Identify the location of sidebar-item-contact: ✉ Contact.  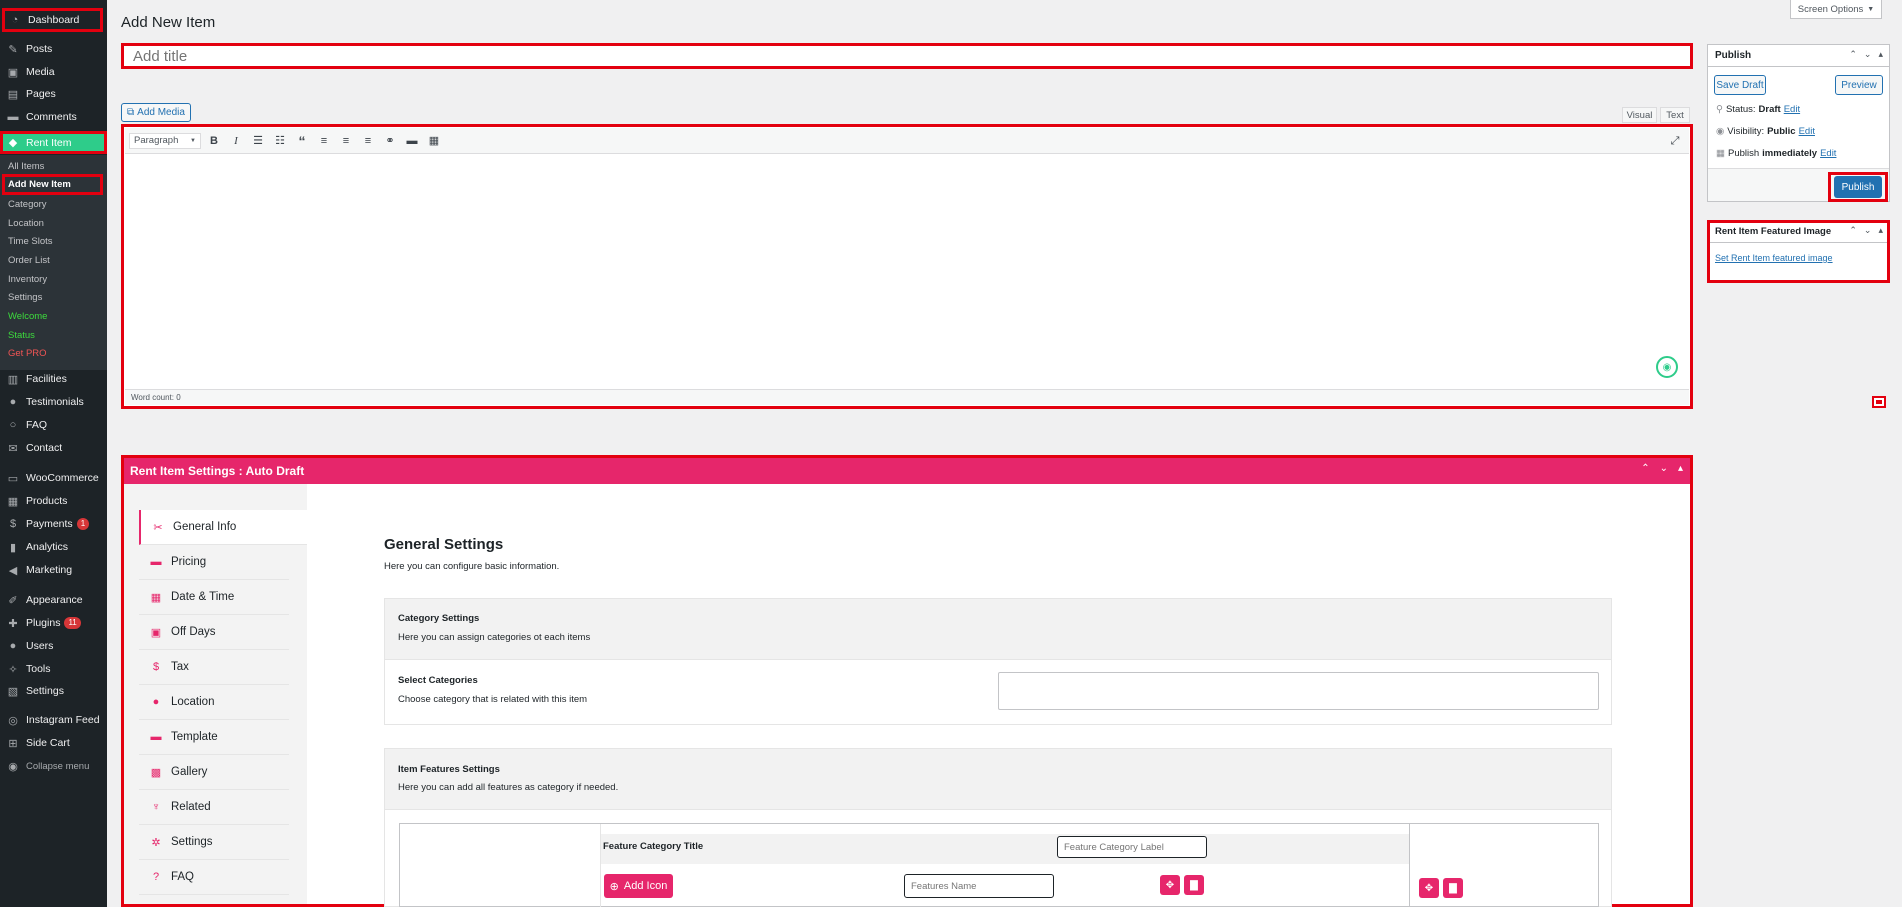
(53, 448).